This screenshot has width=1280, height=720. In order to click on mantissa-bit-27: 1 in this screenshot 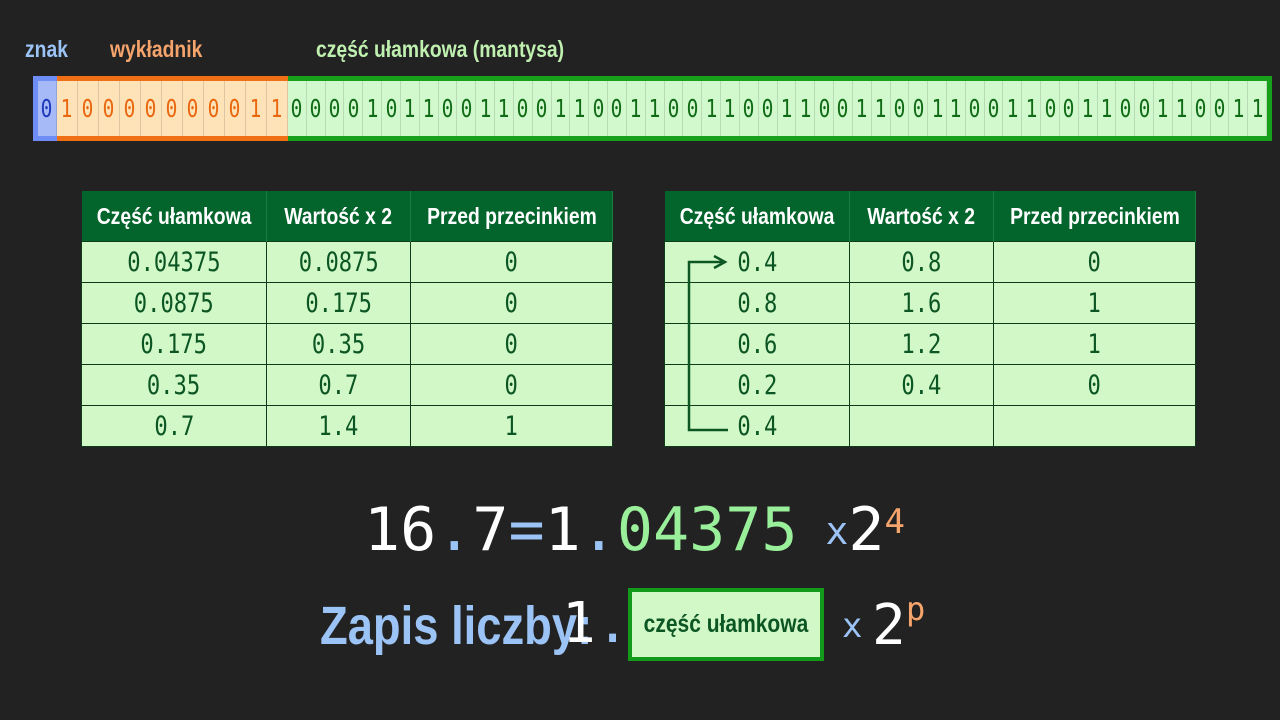, I will do `click(806, 108)`.